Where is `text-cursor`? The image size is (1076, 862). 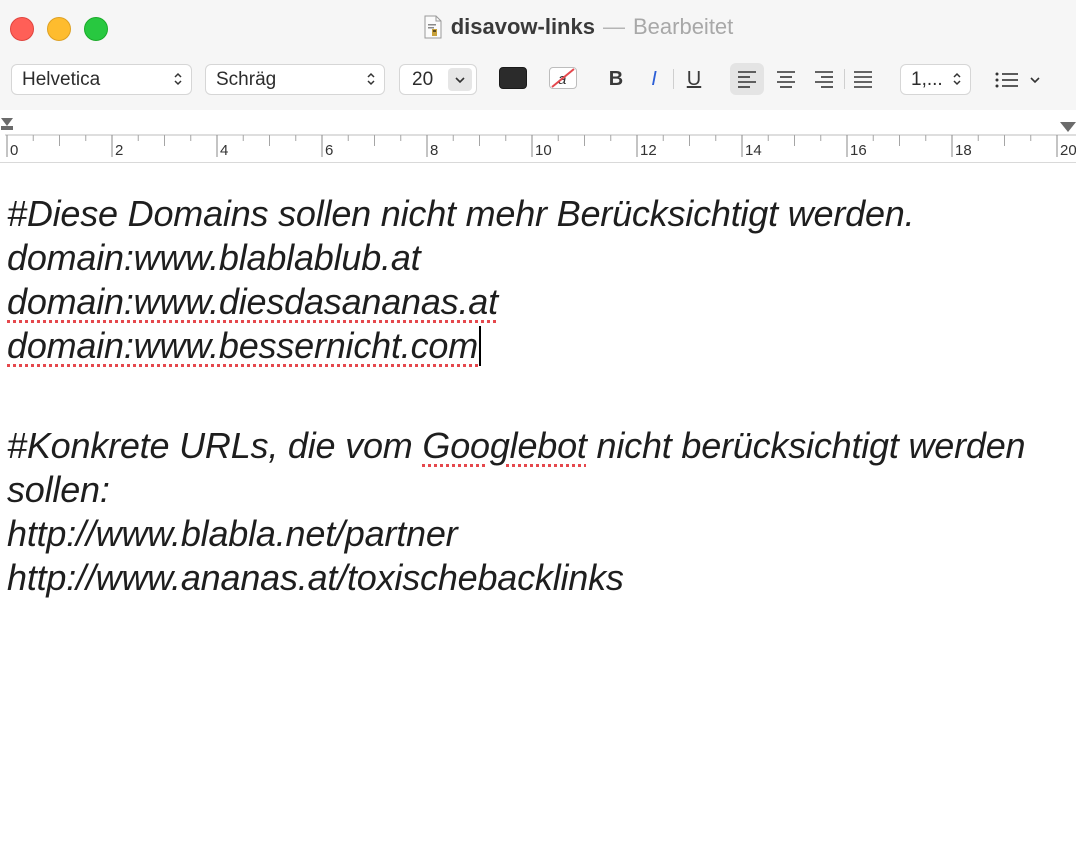
text-cursor is located at coordinates (480, 346).